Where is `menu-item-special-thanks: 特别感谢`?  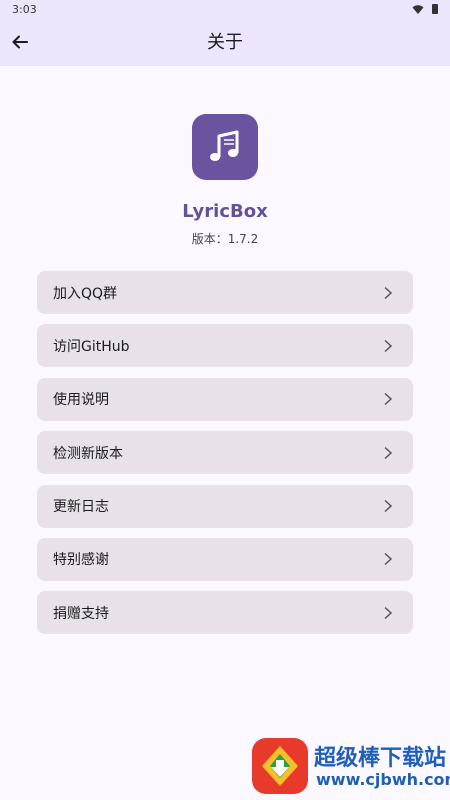 menu-item-special-thanks: 特别感谢 is located at coordinates (225, 559).